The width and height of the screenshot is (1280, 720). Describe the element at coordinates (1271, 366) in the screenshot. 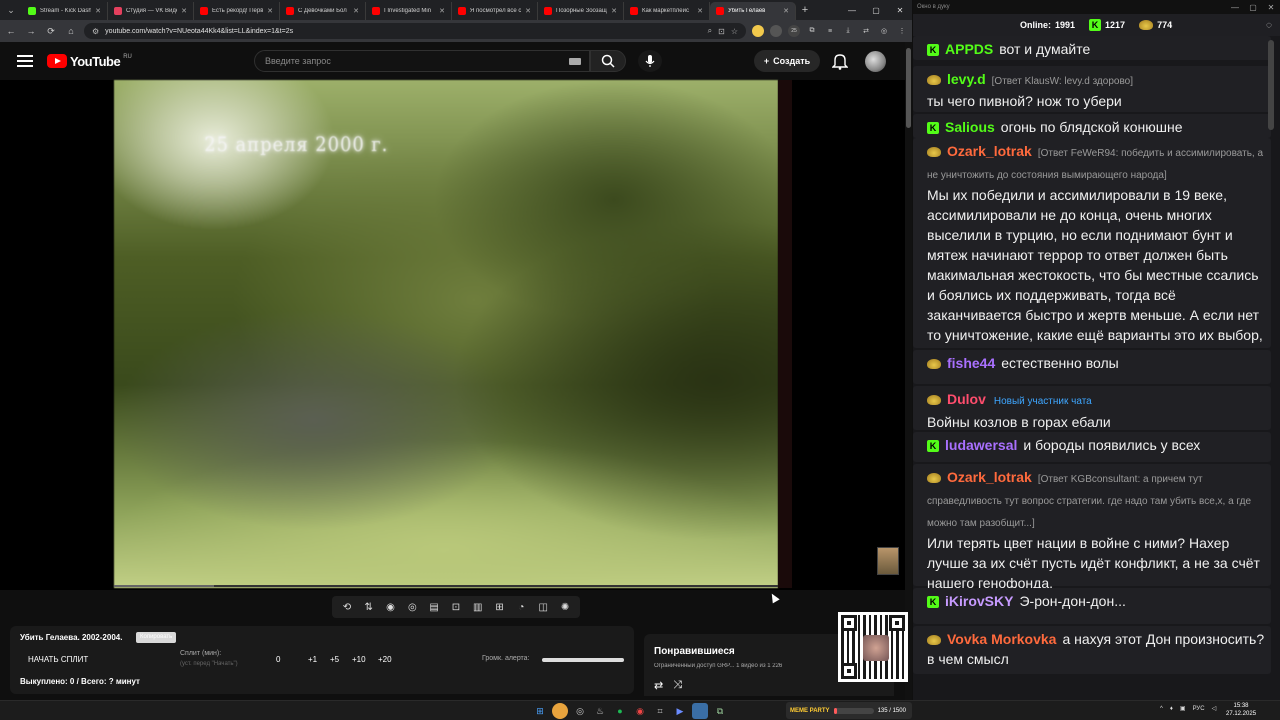

I see `chat-scrollbar` at that location.